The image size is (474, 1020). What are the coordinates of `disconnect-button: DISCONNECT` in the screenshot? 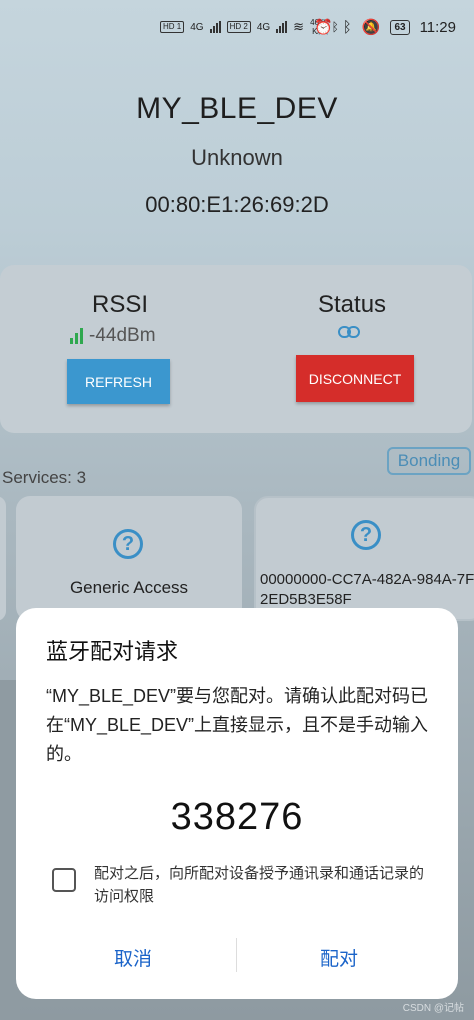 It's located at (355, 378).